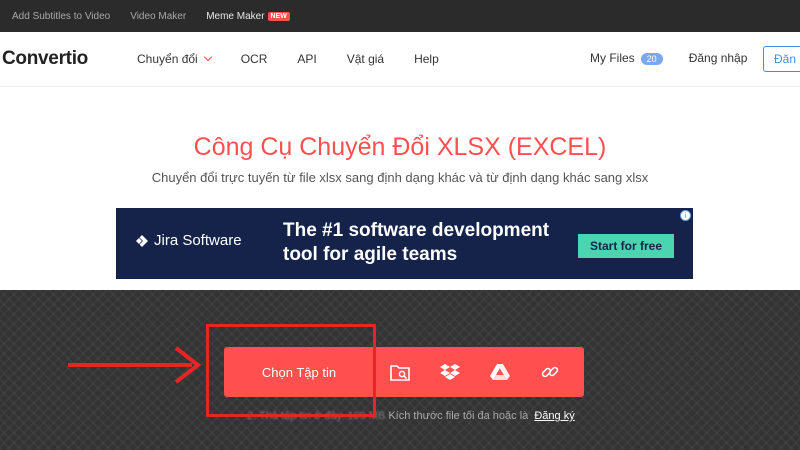 This screenshot has height=450, width=800. I want to click on folder-search-icon, so click(400, 373).